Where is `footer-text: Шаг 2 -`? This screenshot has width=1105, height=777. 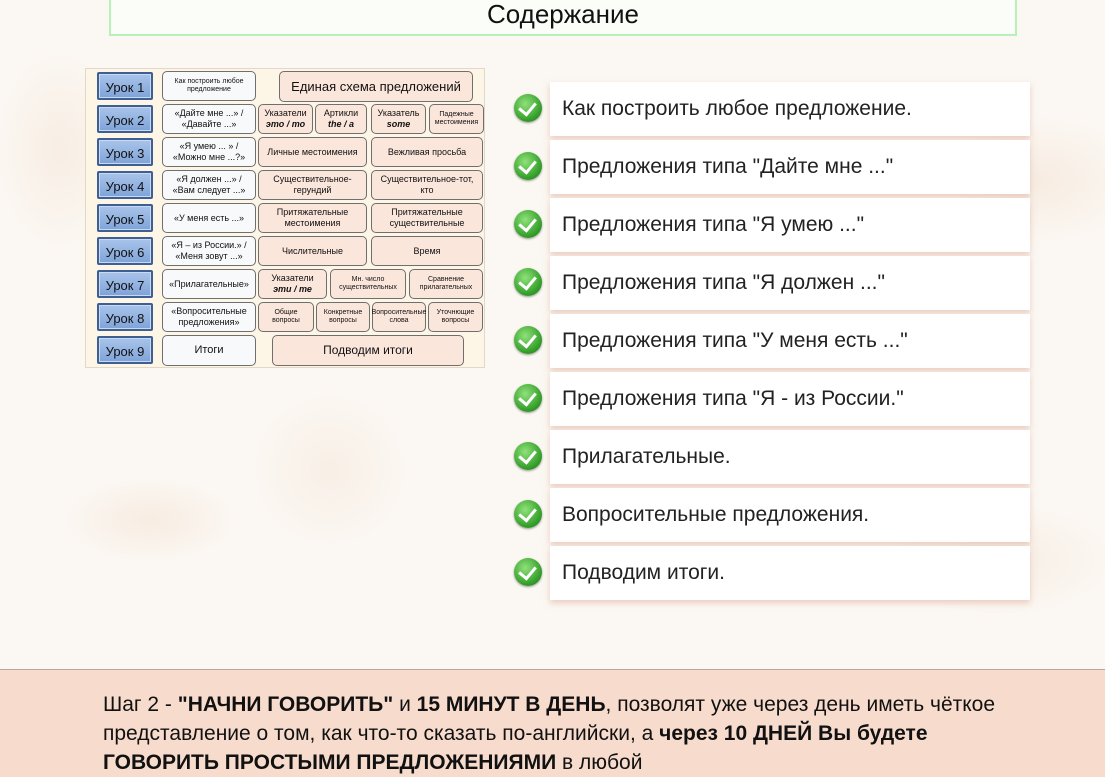 footer-text: Шаг 2 - is located at coordinates (140, 704).